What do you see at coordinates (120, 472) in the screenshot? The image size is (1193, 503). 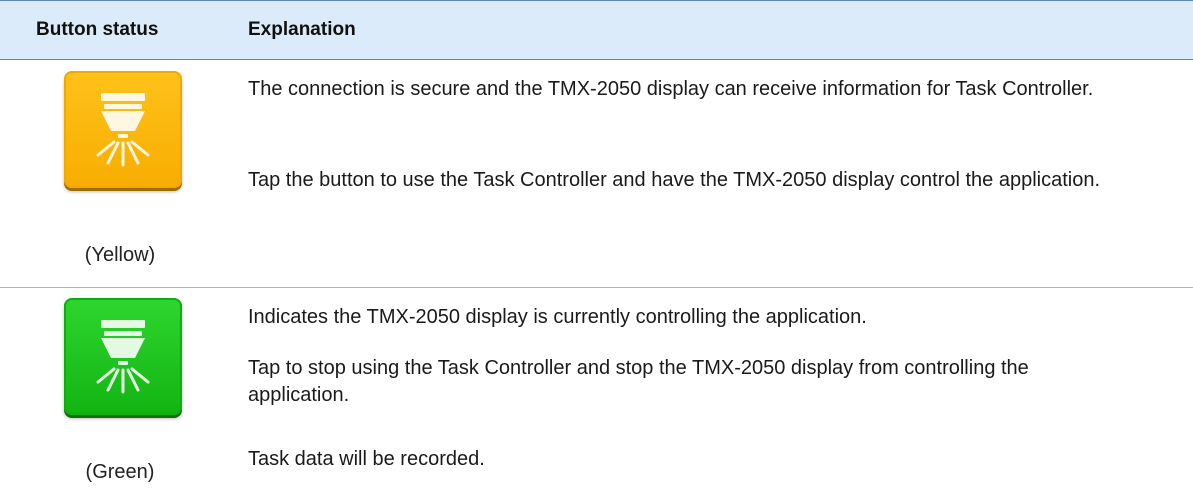 I see `status-color-caption: (Green)` at bounding box center [120, 472].